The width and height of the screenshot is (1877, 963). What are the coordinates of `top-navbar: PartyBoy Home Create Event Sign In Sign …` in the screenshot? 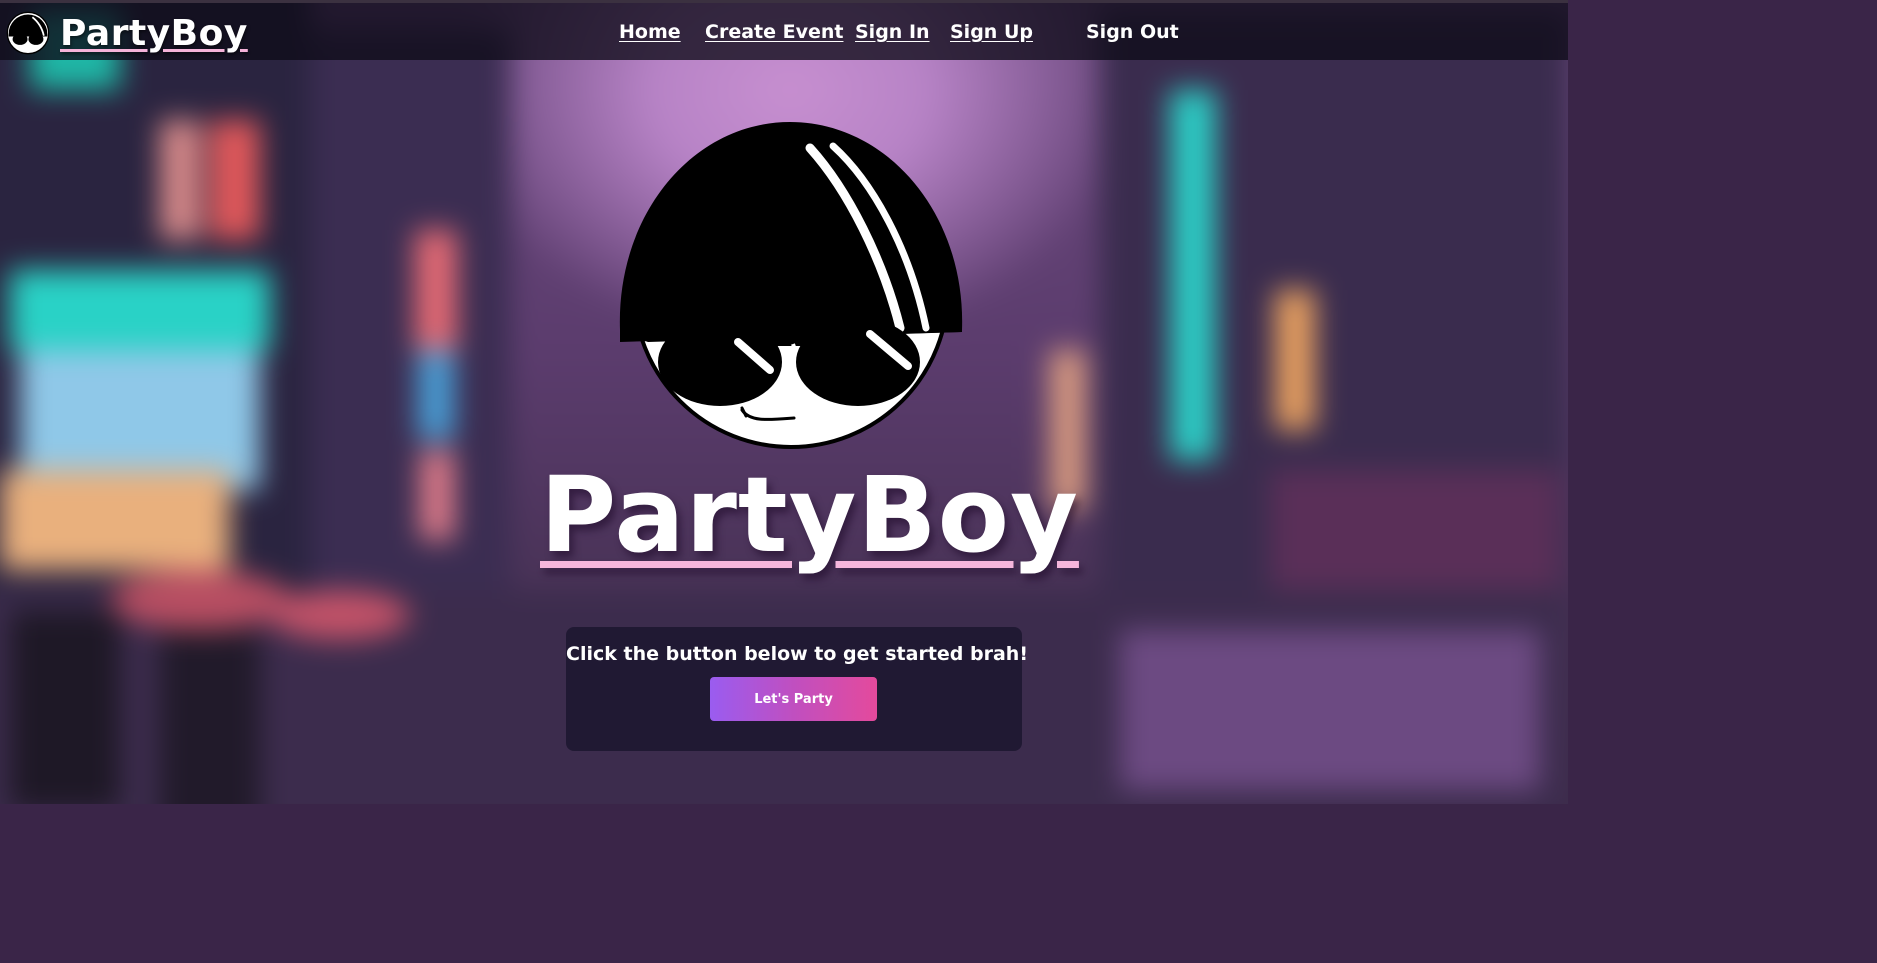 It's located at (784, 30).